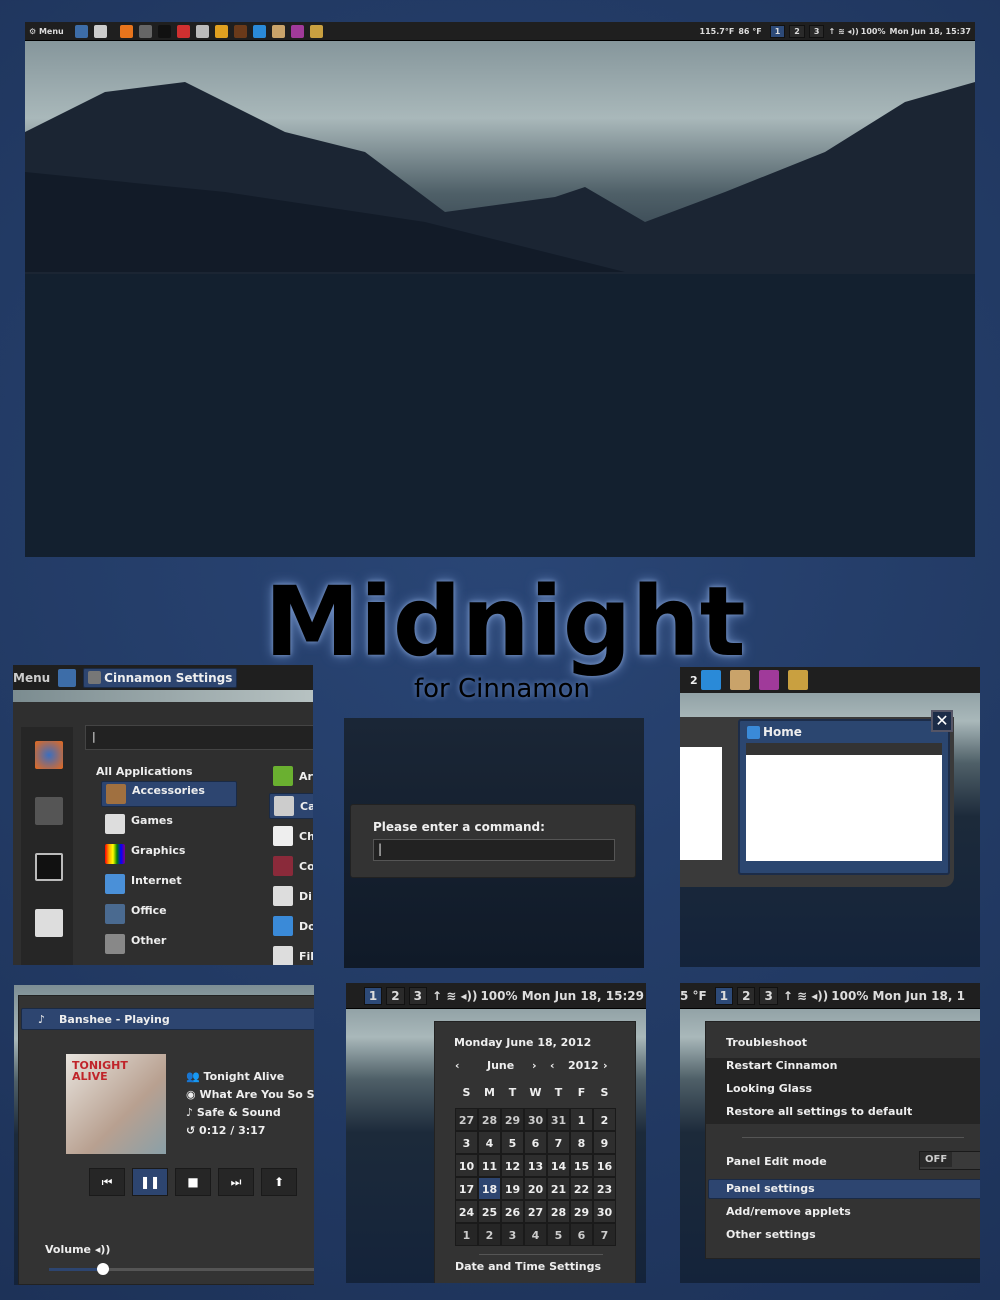  What do you see at coordinates (919, 996) in the screenshot?
I see `clock: Mon Jun 18, 1` at bounding box center [919, 996].